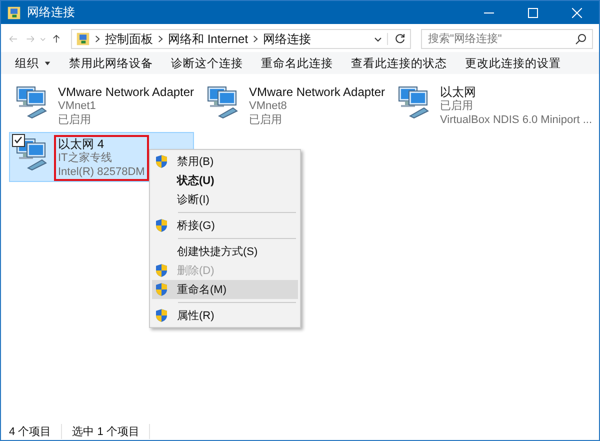 This screenshot has height=441, width=600. What do you see at coordinates (225, 251) in the screenshot?
I see `menu-item: 创建快捷方式(S)` at bounding box center [225, 251].